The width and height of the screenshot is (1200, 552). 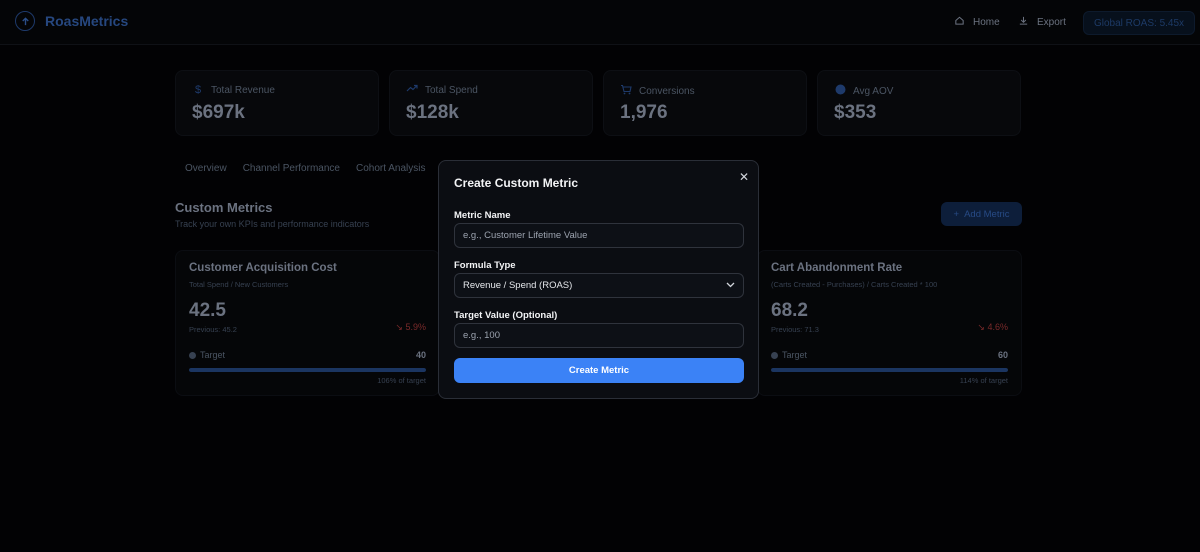 I want to click on kpi-value: $128k, so click(x=432, y=112).